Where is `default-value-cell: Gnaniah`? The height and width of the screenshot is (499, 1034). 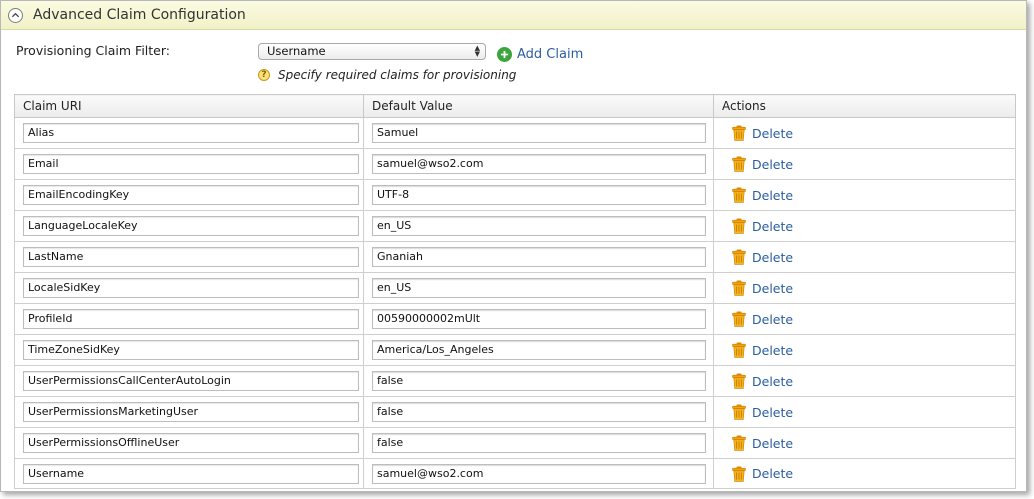
default-value-cell: Gnaniah is located at coordinates (538, 257).